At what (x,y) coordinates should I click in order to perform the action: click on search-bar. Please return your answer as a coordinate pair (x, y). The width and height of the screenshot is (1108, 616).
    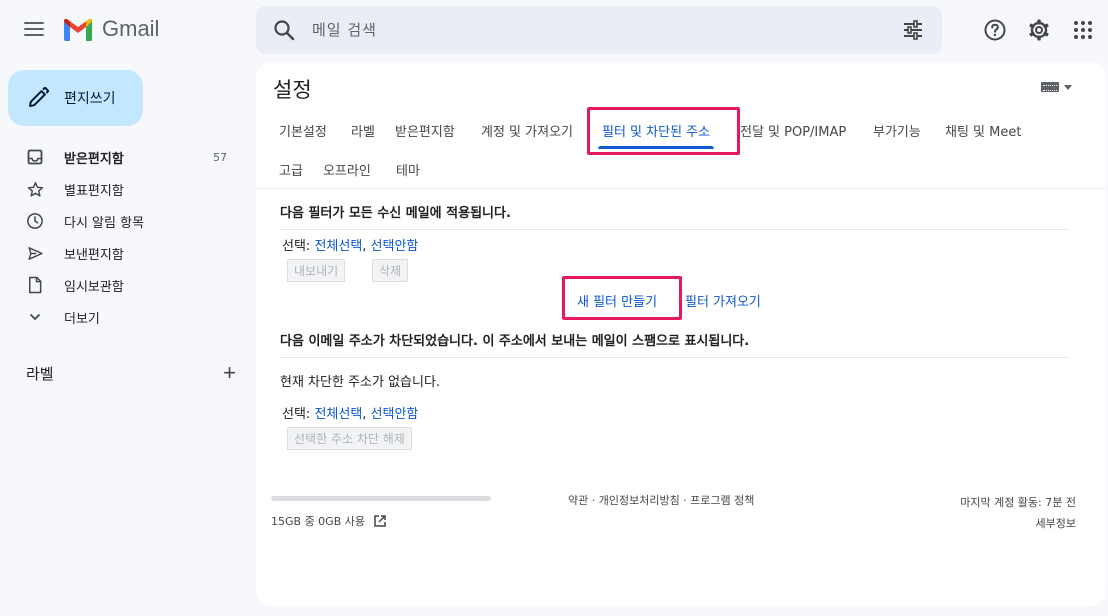
    Looking at the image, I should click on (599, 30).